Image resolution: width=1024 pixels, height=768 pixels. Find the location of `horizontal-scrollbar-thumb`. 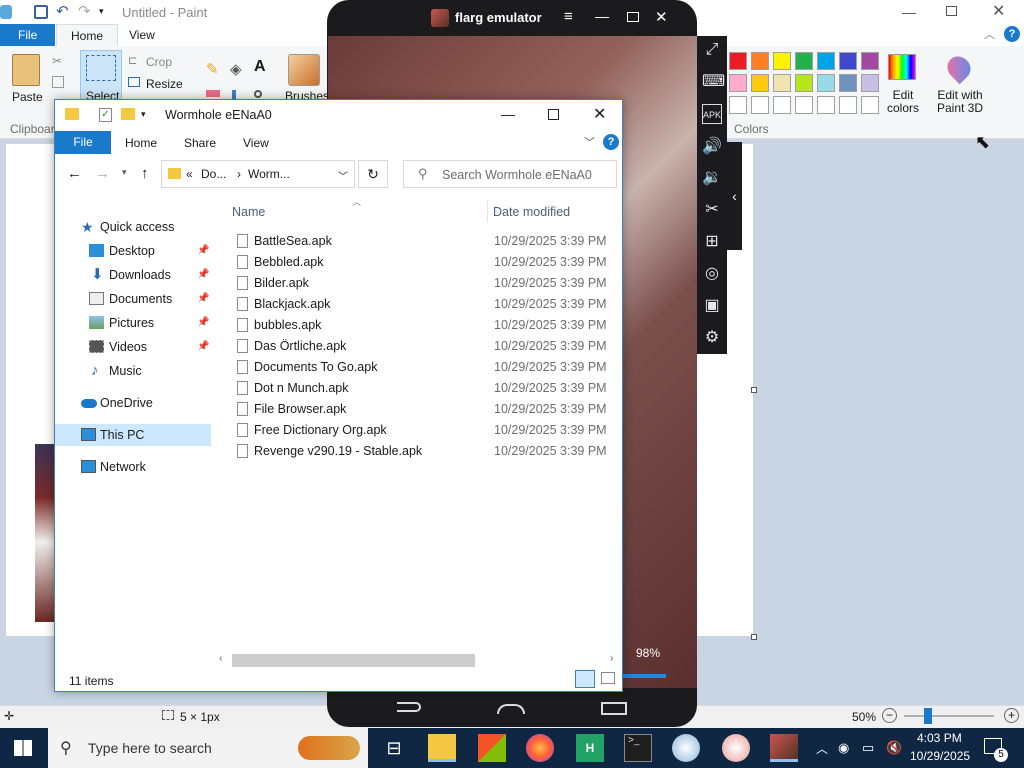

horizontal-scrollbar-thumb is located at coordinates (353, 660).